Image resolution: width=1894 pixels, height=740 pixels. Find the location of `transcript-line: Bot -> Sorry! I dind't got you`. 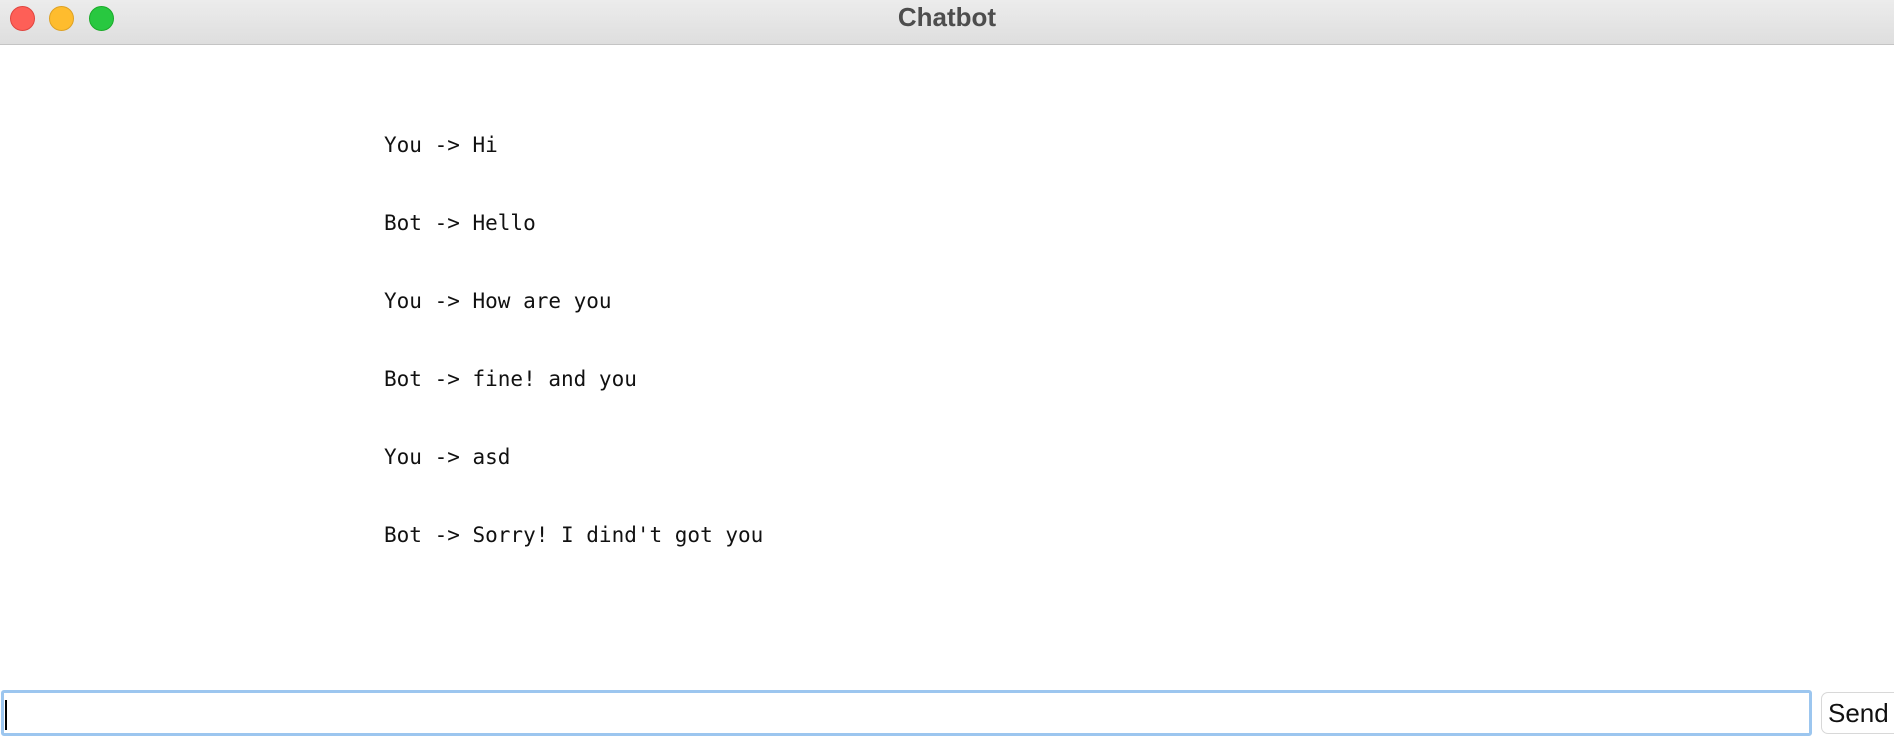

transcript-line: Bot -> Sorry! I dind't got you is located at coordinates (574, 535).